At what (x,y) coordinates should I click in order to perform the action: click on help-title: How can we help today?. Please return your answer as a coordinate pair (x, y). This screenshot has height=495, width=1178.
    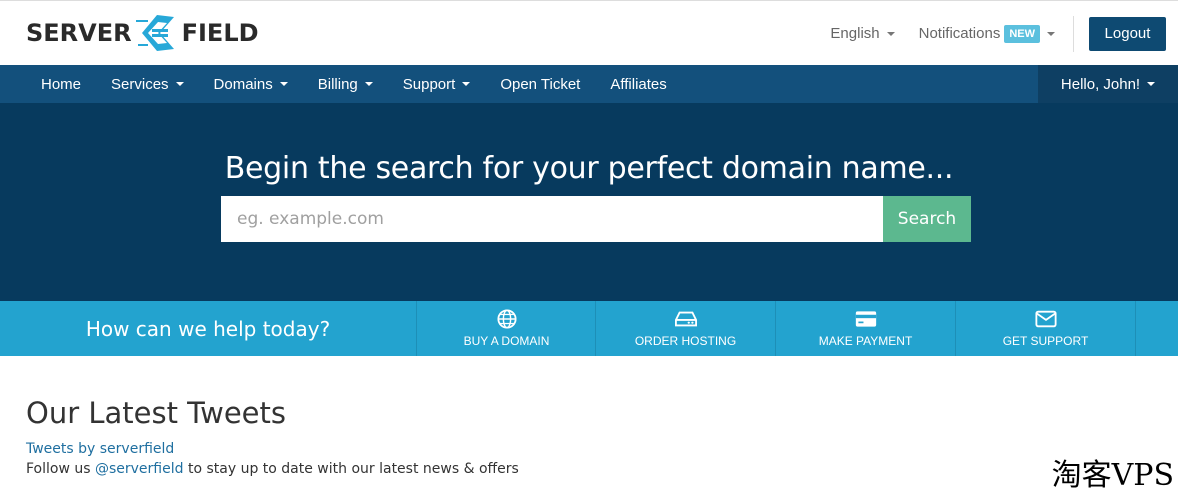
    Looking at the image, I should click on (208, 328).